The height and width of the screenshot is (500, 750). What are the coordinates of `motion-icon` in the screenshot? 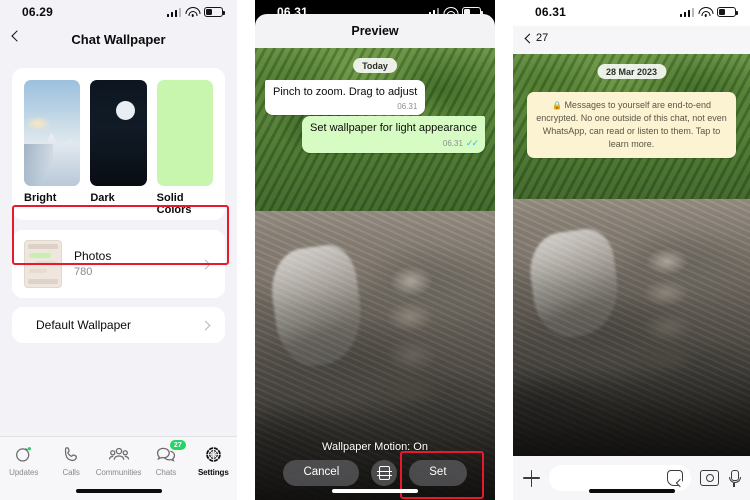 It's located at (384, 473).